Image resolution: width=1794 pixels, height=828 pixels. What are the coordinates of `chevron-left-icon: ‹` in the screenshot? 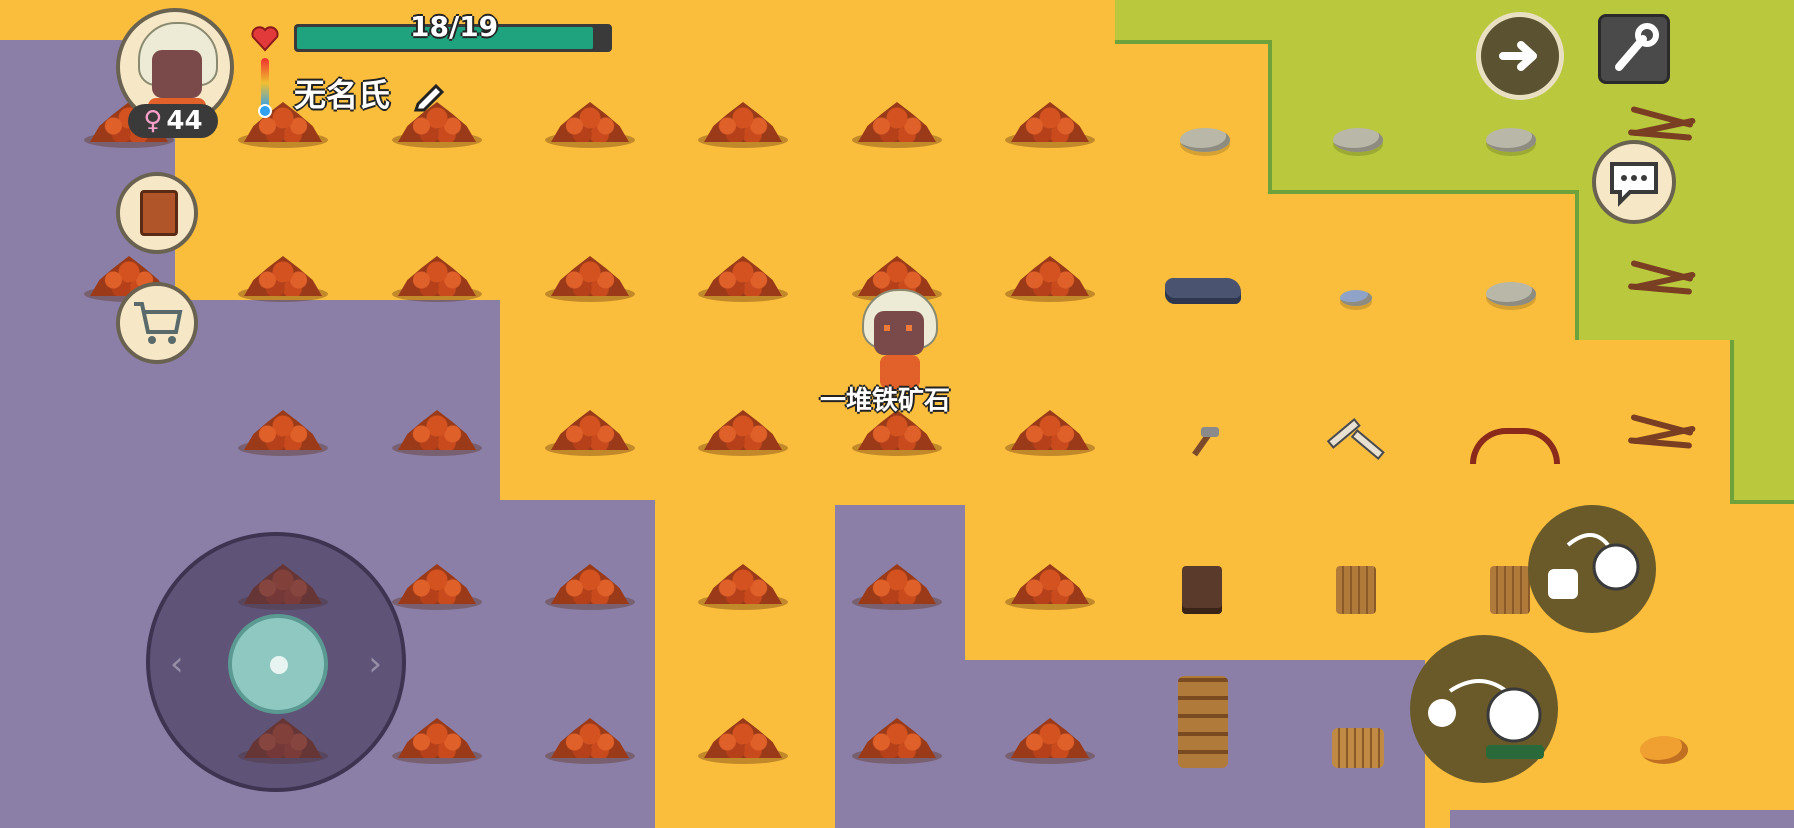 It's located at (177, 664).